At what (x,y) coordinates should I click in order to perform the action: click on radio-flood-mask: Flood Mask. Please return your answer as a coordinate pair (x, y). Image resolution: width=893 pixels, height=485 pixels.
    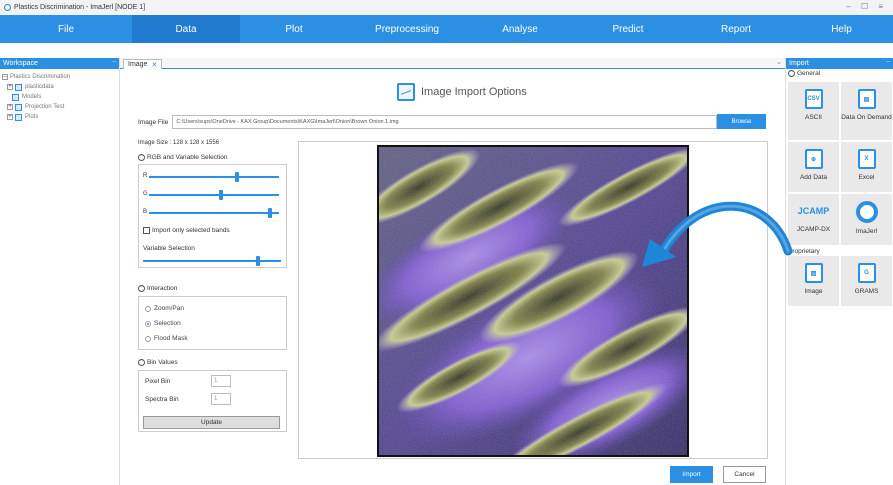
    Looking at the image, I should click on (166, 338).